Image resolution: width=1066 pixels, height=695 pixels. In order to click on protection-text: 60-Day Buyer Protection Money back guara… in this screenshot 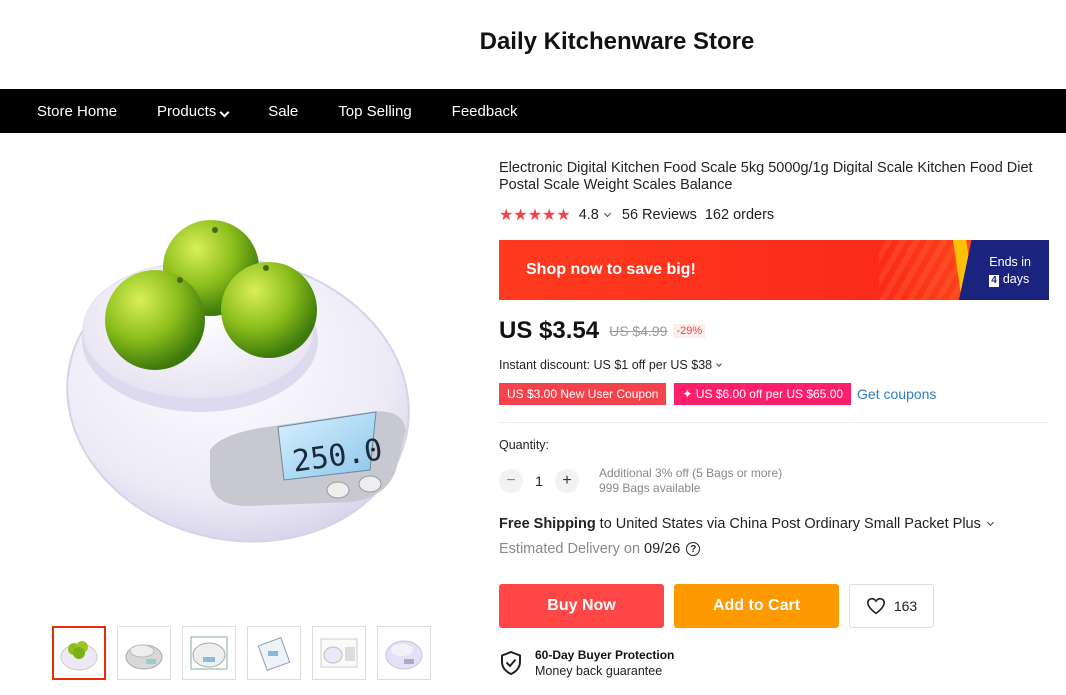, I will do `click(604, 663)`.